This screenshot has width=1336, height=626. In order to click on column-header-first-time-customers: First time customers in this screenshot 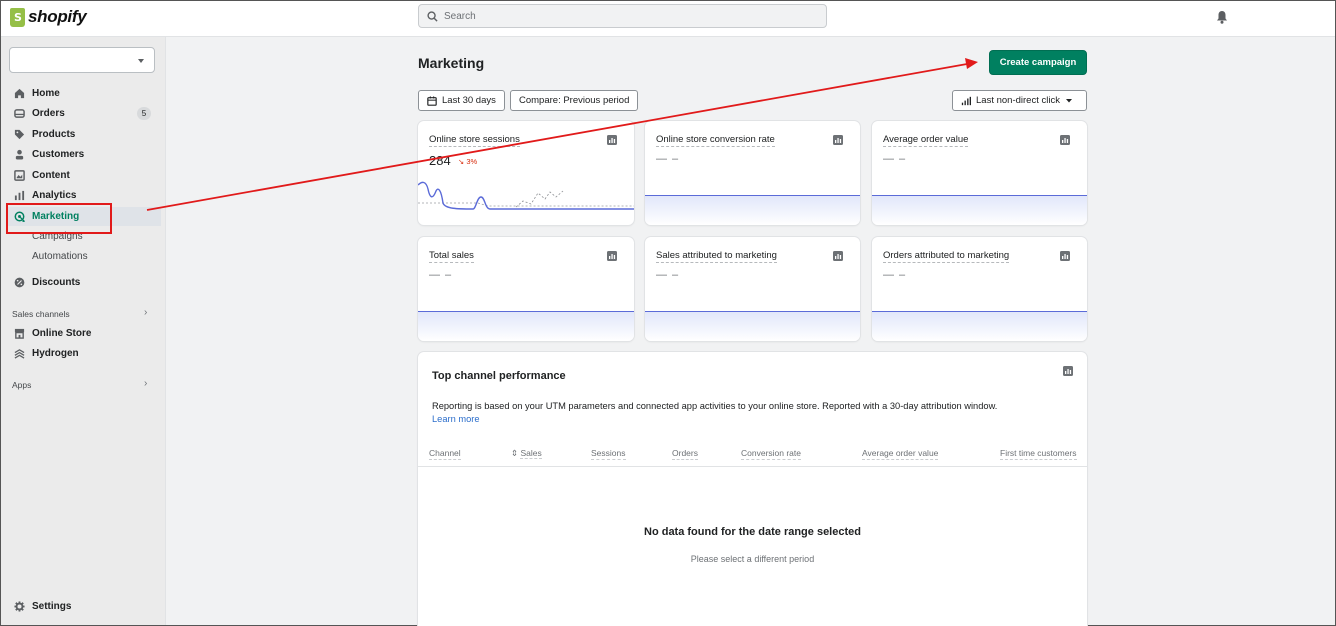, I will do `click(1038, 454)`.